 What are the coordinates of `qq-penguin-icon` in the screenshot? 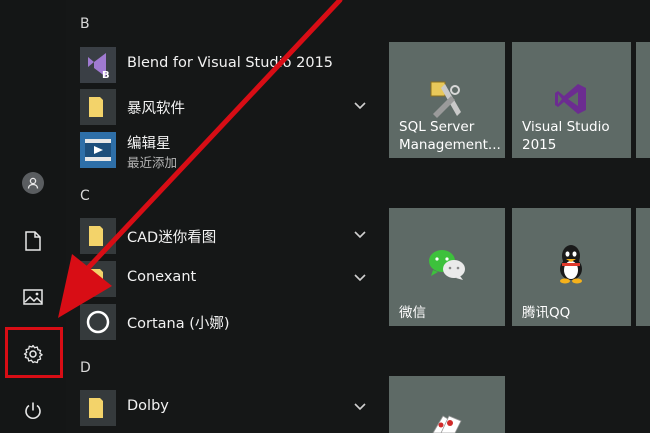 It's located at (571, 264).